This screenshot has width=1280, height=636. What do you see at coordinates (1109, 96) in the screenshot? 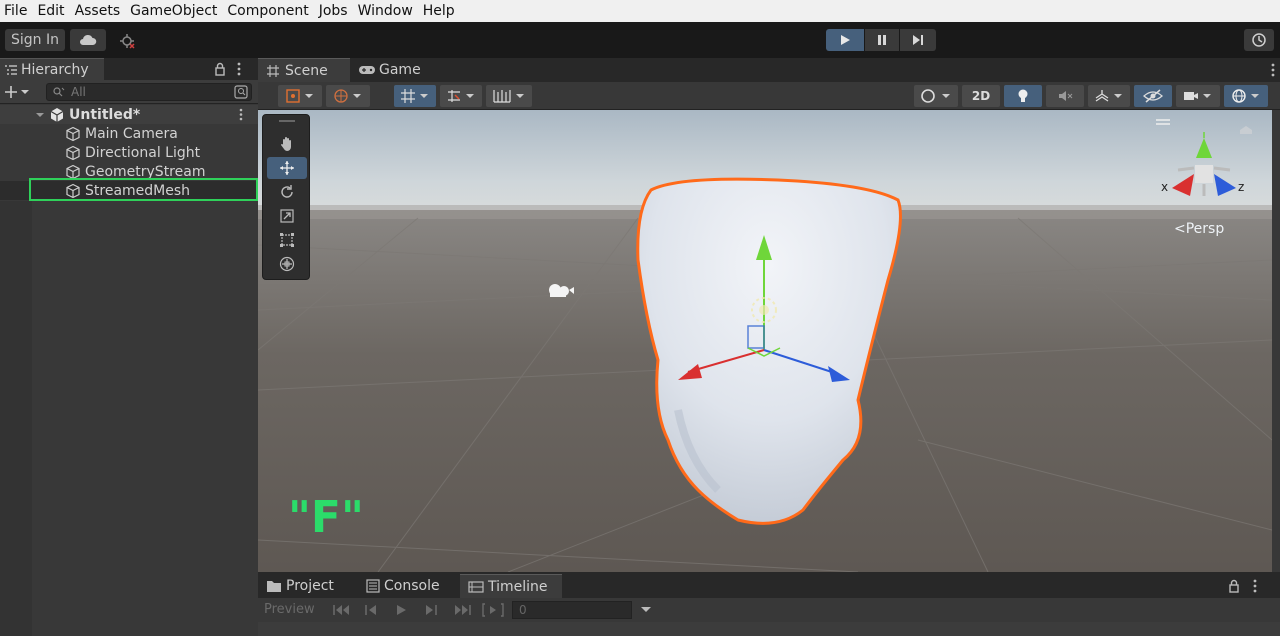
I see `effects-dropdown` at bounding box center [1109, 96].